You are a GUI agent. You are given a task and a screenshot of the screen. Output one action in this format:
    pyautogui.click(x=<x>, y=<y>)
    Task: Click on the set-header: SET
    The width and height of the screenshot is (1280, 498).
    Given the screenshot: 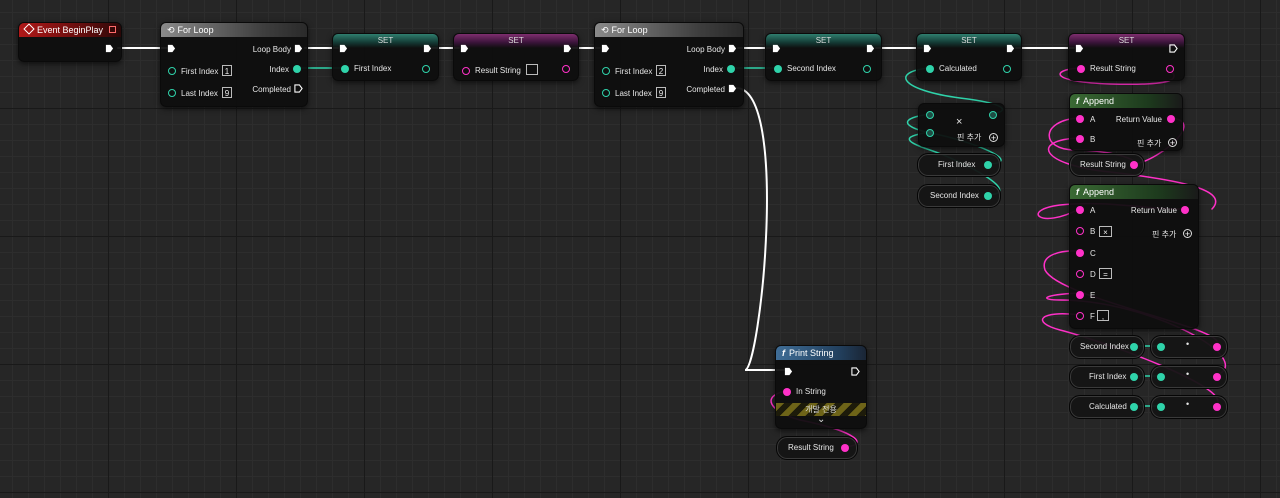 What is the action you would take?
    pyautogui.click(x=1126, y=41)
    